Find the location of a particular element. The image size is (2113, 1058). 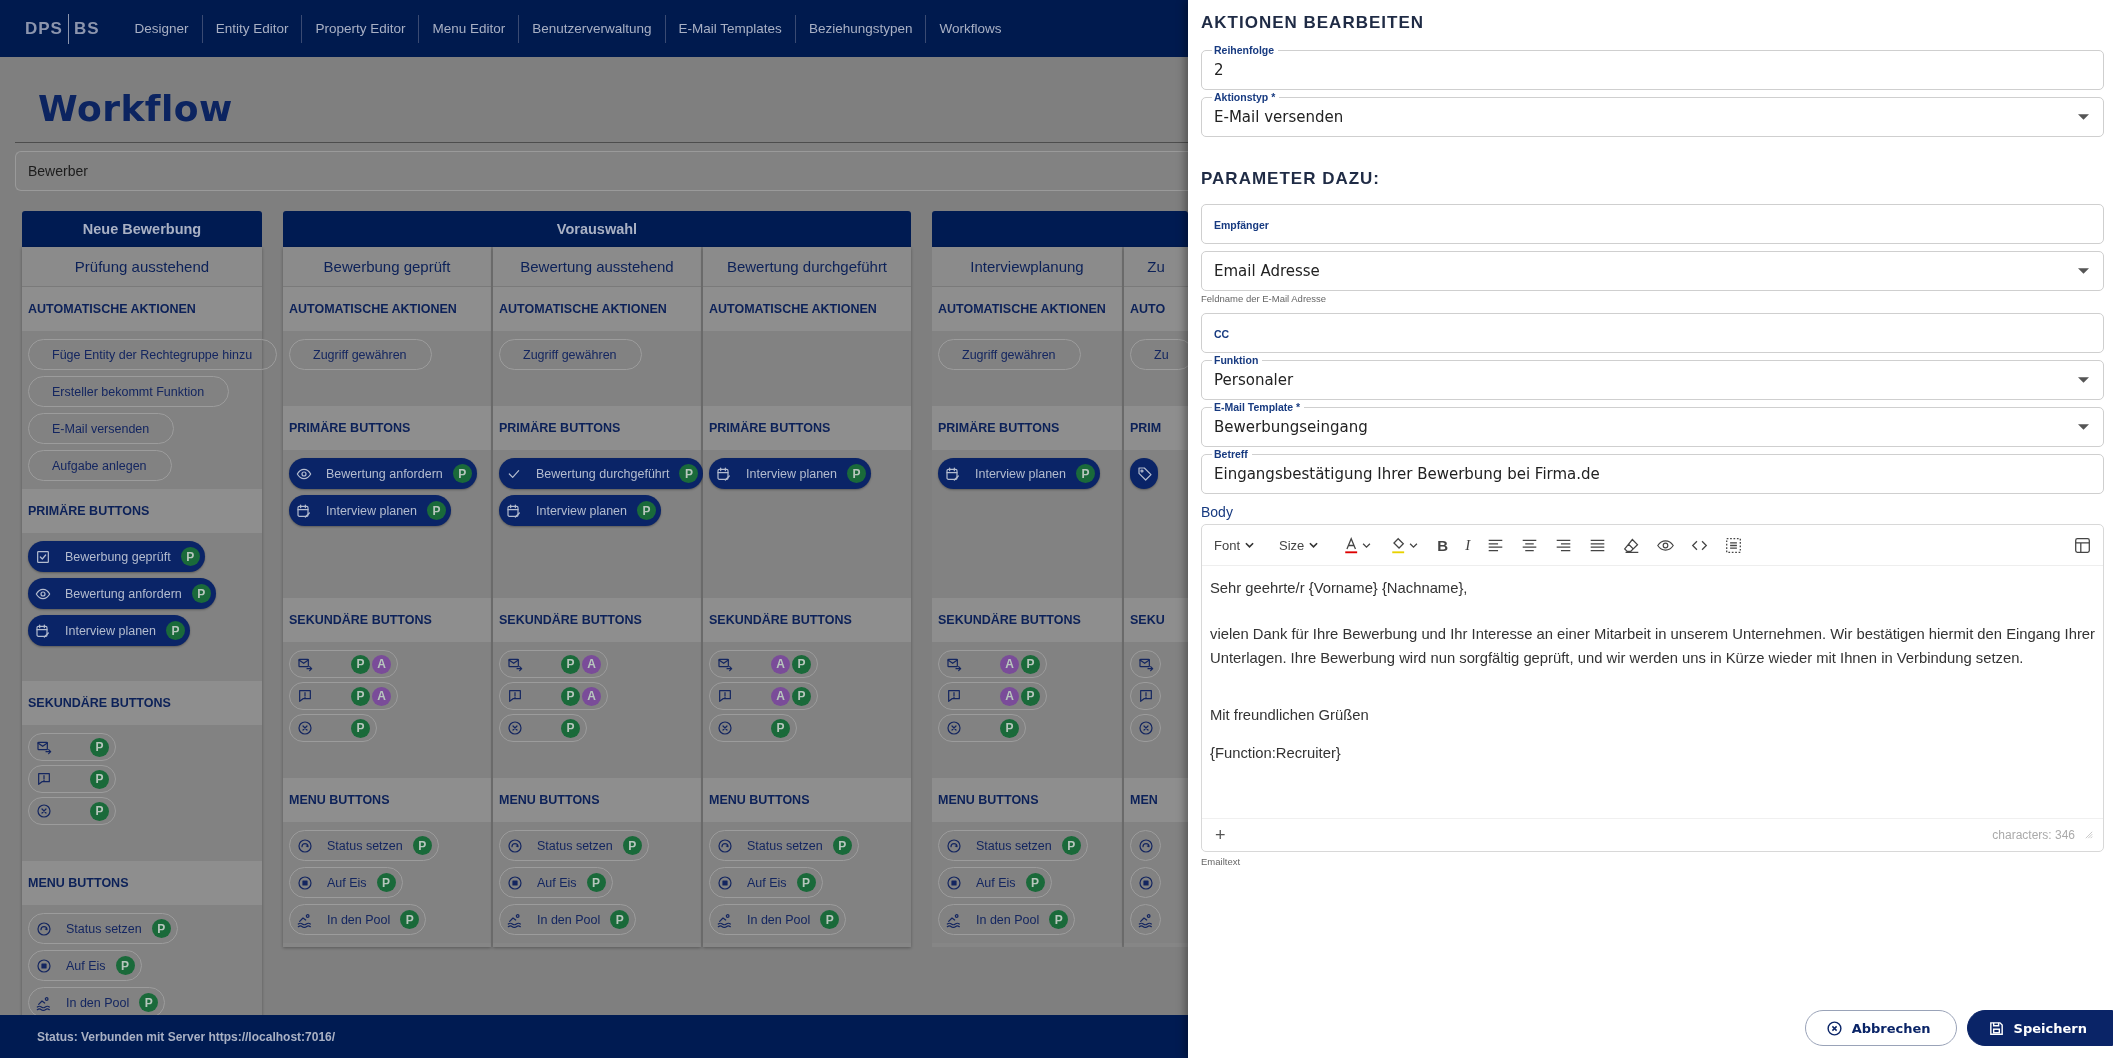

nav-link: Beziehungstypen is located at coordinates (860, 28).